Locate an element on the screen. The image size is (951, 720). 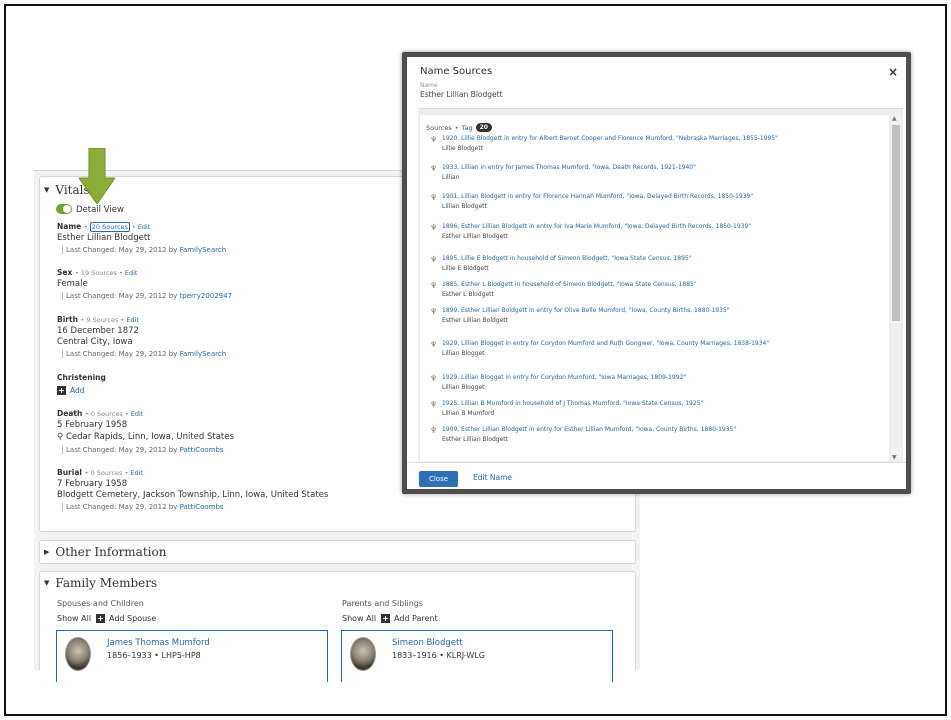
name-sources-link: 20 Sources is located at coordinates (109, 227).